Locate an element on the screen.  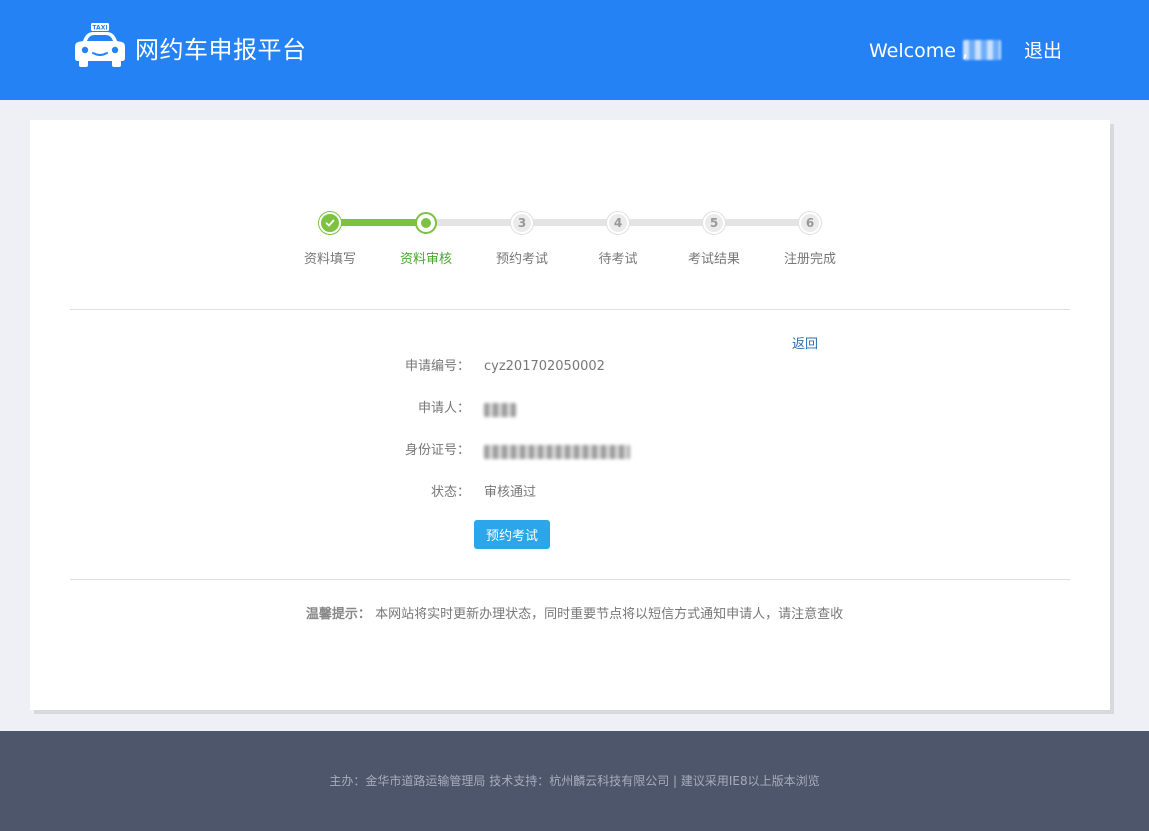
step-6-indicator: 6 is located at coordinates (810, 223).